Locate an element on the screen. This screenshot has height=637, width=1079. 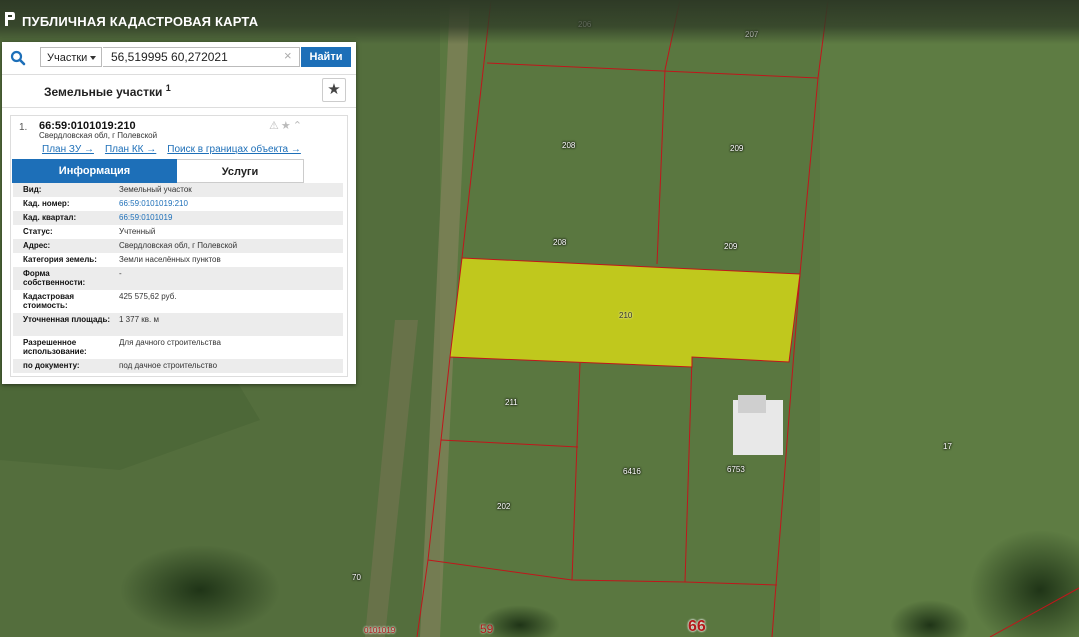
search-in-bounds-link: Поиск в границах объекта → is located at coordinates (234, 149).